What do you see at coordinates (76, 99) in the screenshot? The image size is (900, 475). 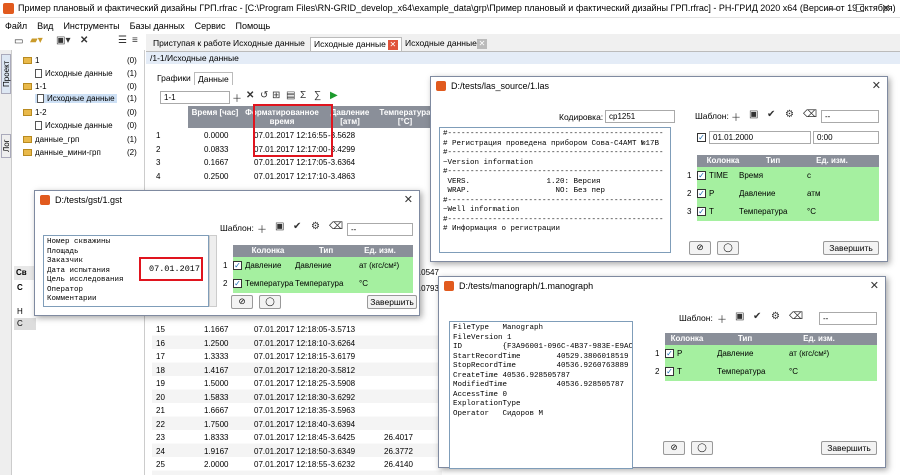 I see `tree-node-selected: Исходные данные` at bounding box center [76, 99].